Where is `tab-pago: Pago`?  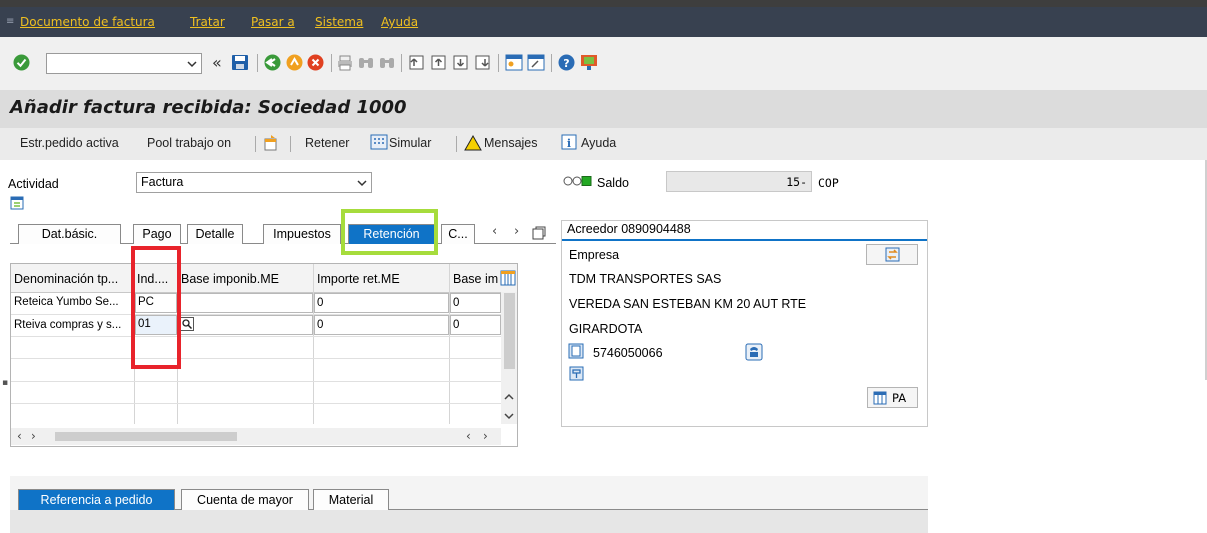 tab-pago: Pago is located at coordinates (157, 234).